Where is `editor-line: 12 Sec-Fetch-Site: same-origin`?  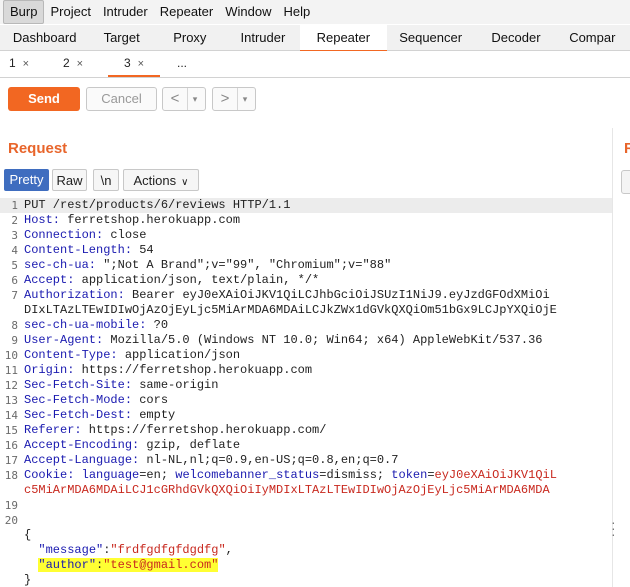
editor-line: 12 Sec-Fetch-Site: same-origin is located at coordinates (306, 385).